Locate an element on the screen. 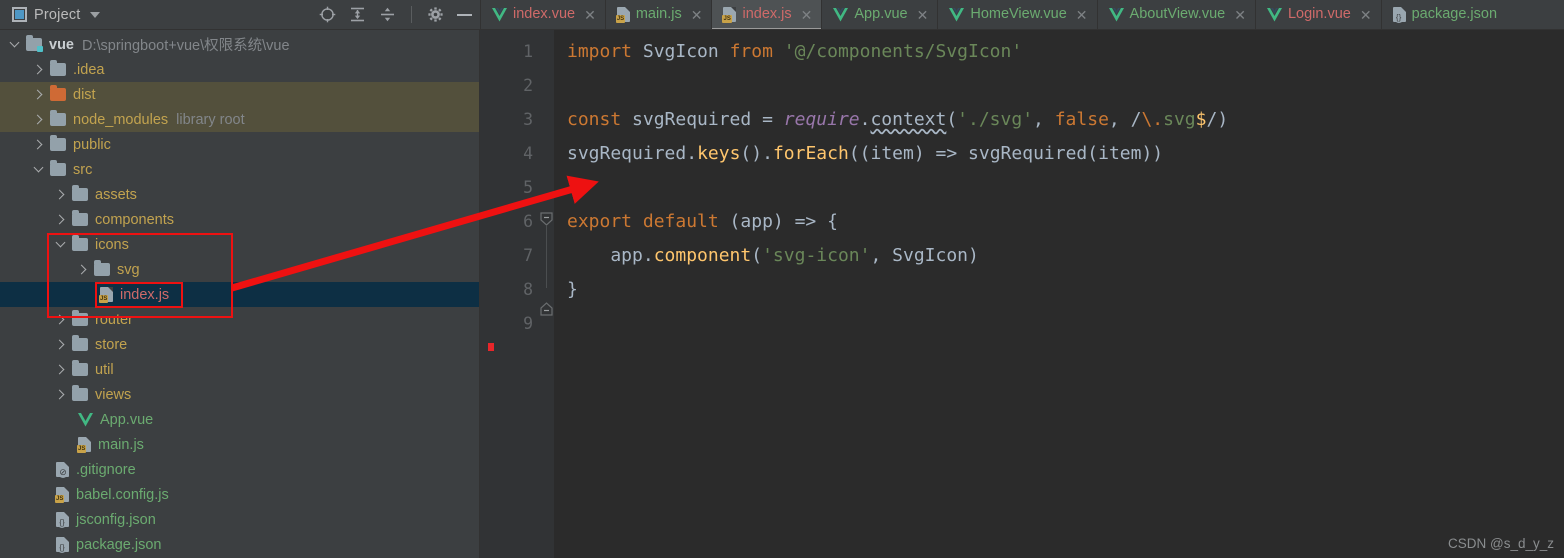 This screenshot has height=558, width=1564. tab-aboutview-vue: AboutView.vue ✕ is located at coordinates (1175, 14).